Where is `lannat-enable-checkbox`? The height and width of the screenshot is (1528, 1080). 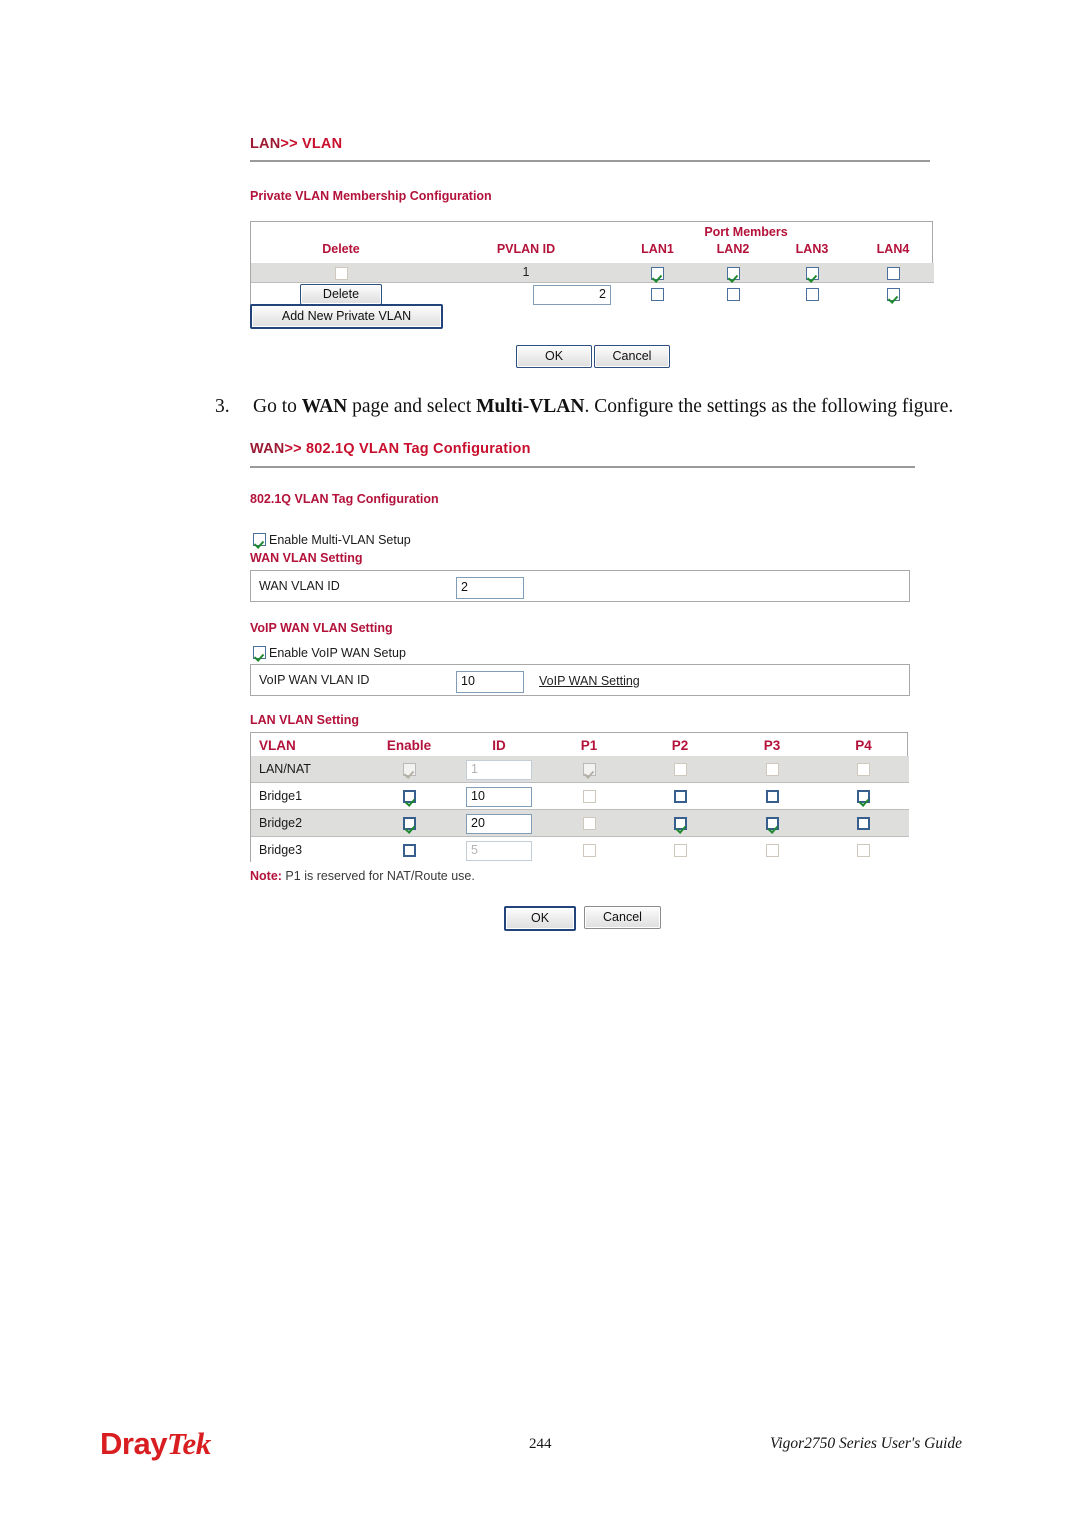 lannat-enable-checkbox is located at coordinates (409, 770).